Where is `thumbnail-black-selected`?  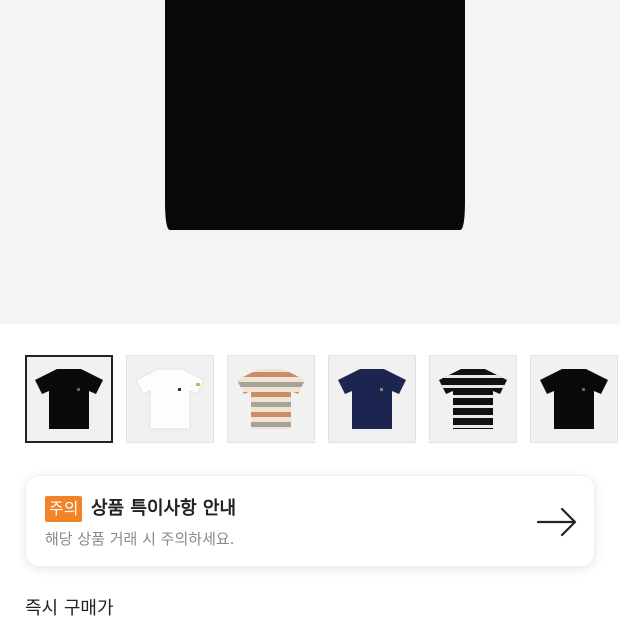
thumbnail-black-selected is located at coordinates (69, 399).